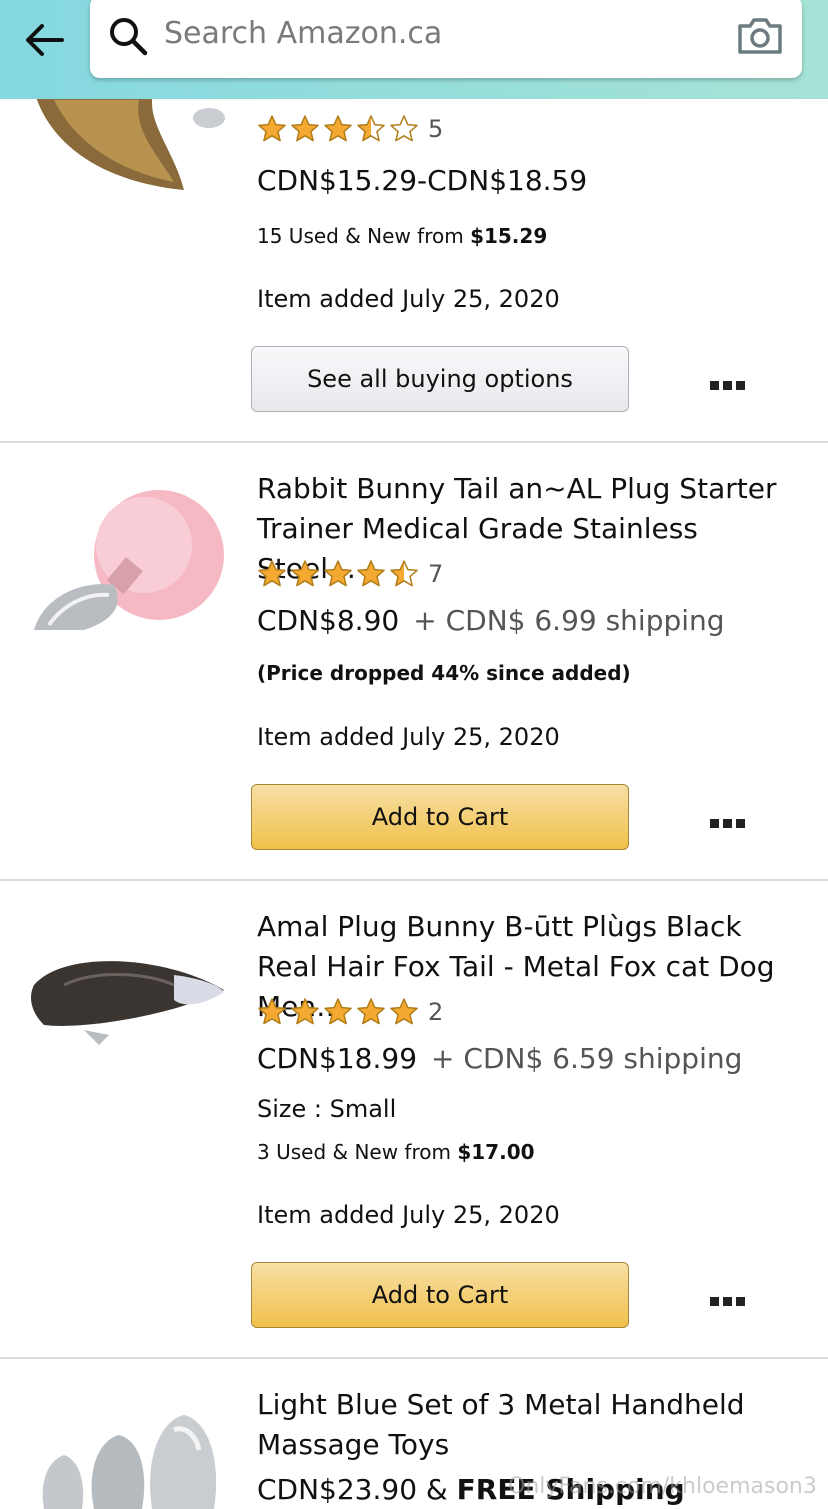 The image size is (828, 1509). I want to click on top-bar: Search Amazon.ca, so click(414, 49).